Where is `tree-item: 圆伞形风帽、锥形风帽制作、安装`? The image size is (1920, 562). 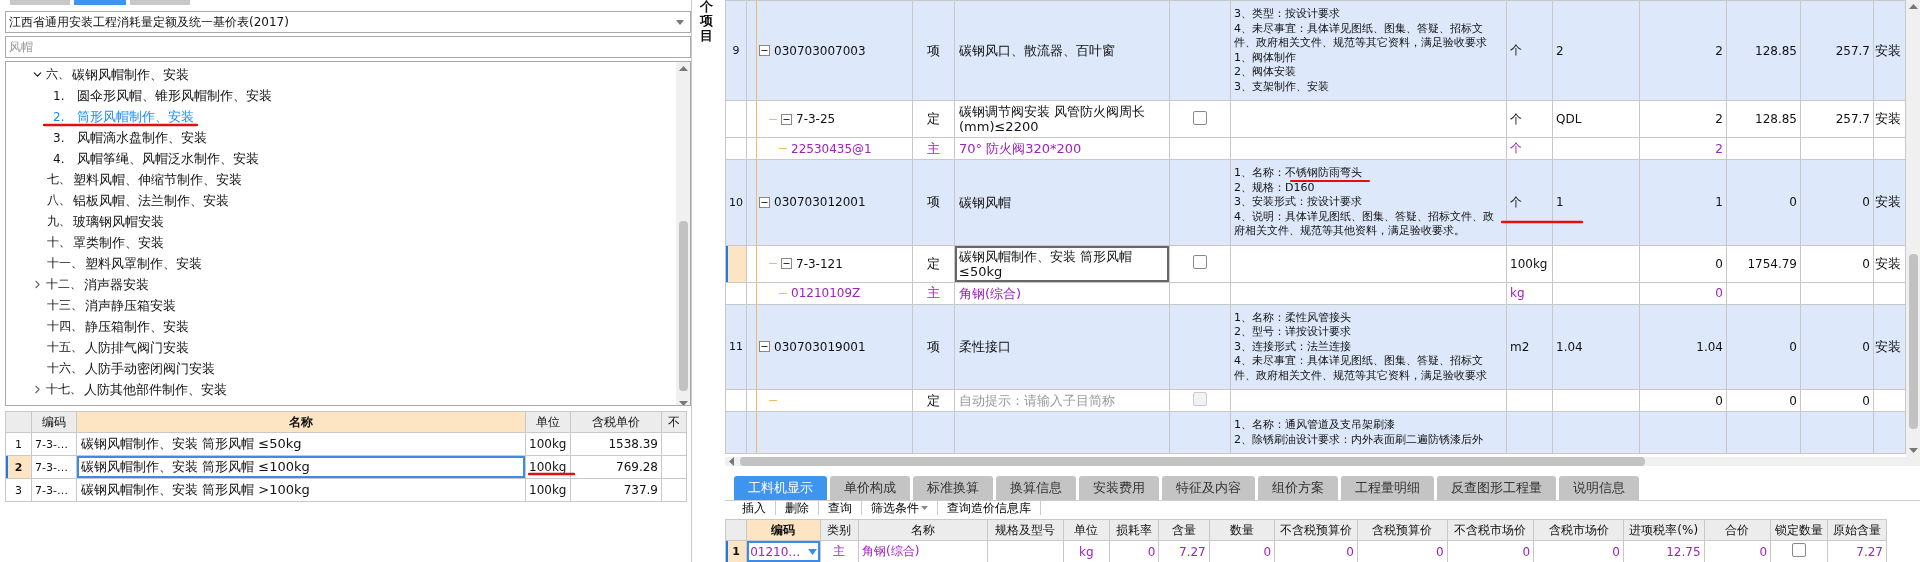 tree-item: 圆伞形风帽、锥形风帽制作、安装 is located at coordinates (174, 95).